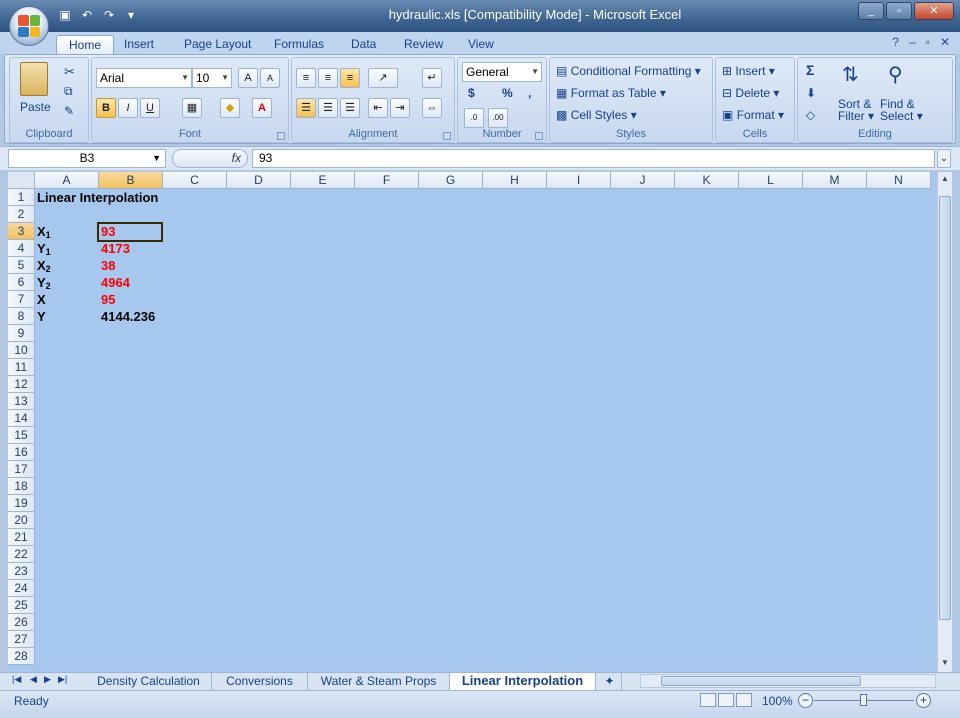 This screenshot has width=960, height=718. I want to click on tab-review: Review, so click(423, 44).